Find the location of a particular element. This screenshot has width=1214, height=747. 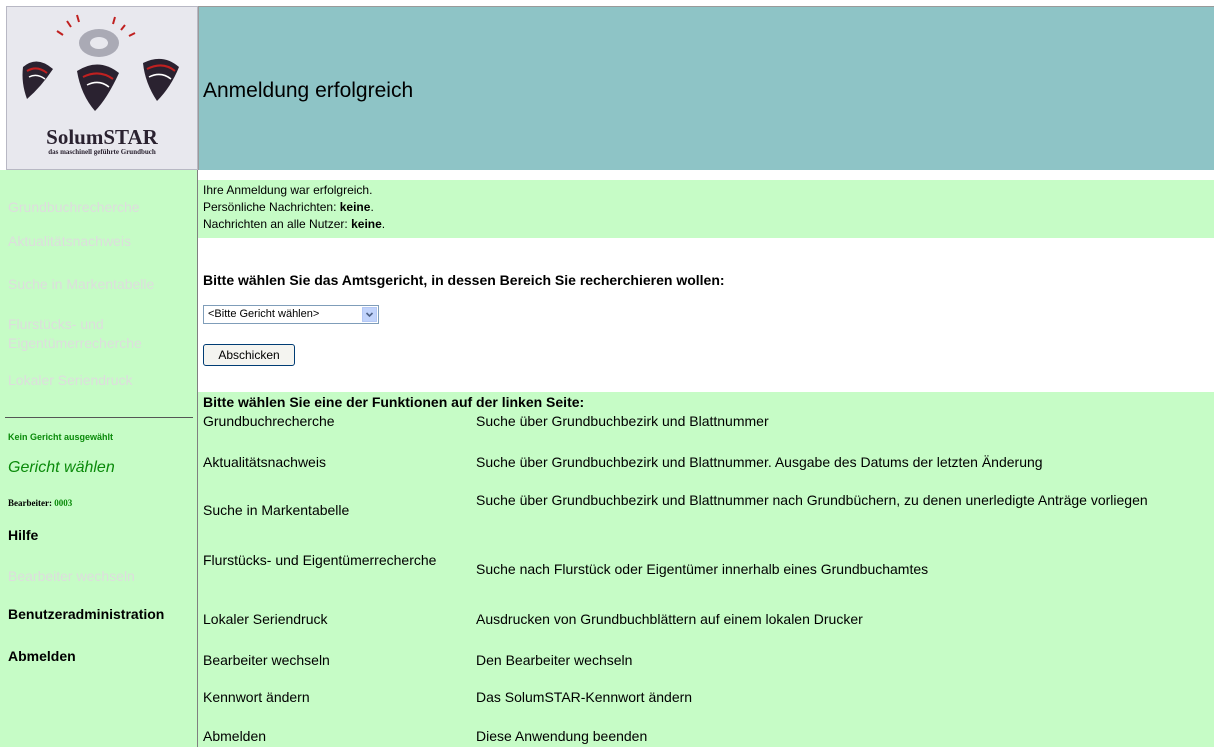

sidebar-item-grundbuchrecherche: Grundbuchrecherche is located at coordinates (74, 207).